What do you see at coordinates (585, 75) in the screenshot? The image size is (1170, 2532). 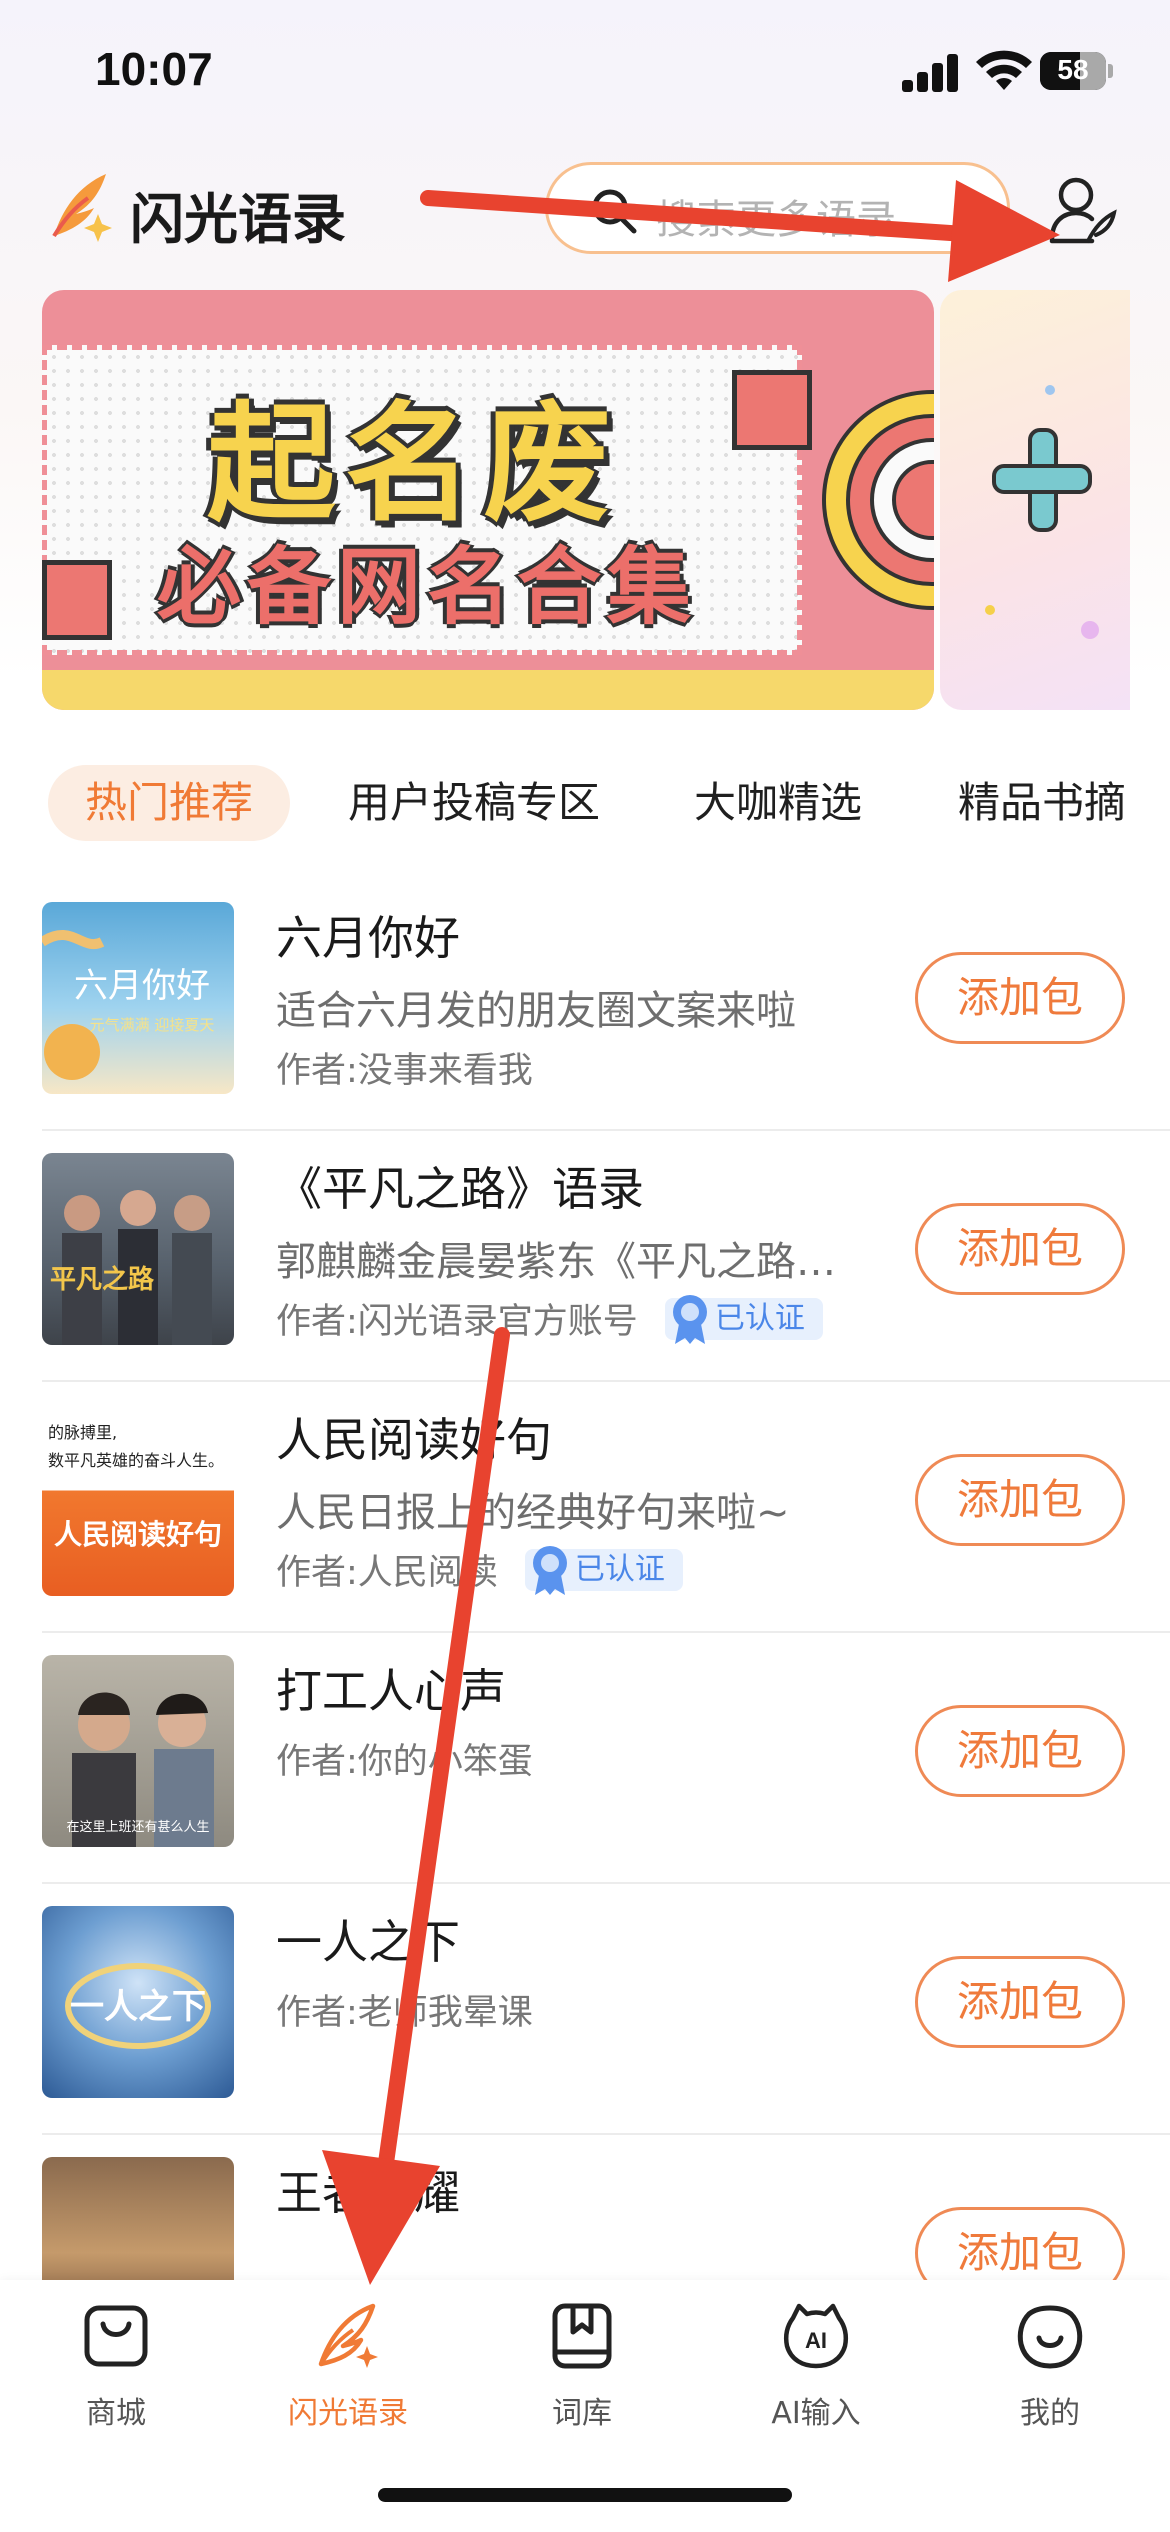 I see `status-bar: 10:07 58` at bounding box center [585, 75].